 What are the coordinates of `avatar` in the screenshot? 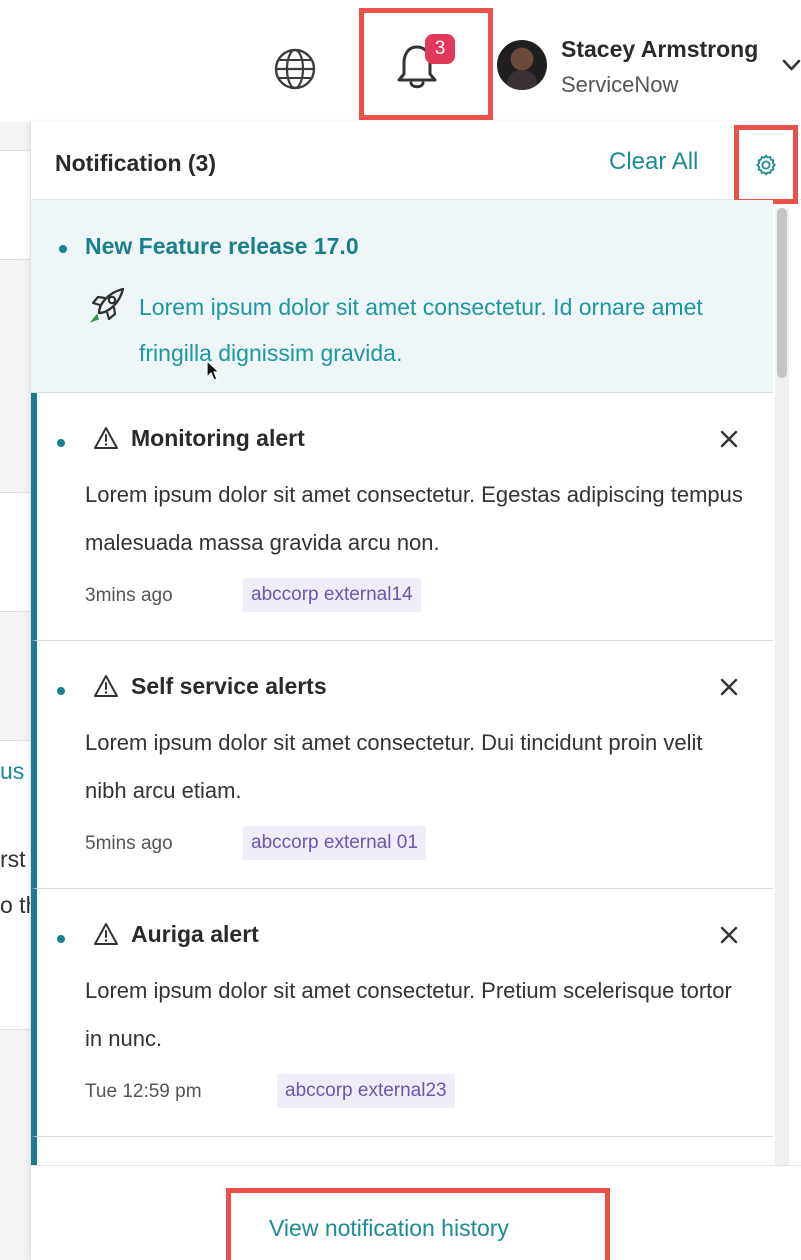 It's located at (522, 65).